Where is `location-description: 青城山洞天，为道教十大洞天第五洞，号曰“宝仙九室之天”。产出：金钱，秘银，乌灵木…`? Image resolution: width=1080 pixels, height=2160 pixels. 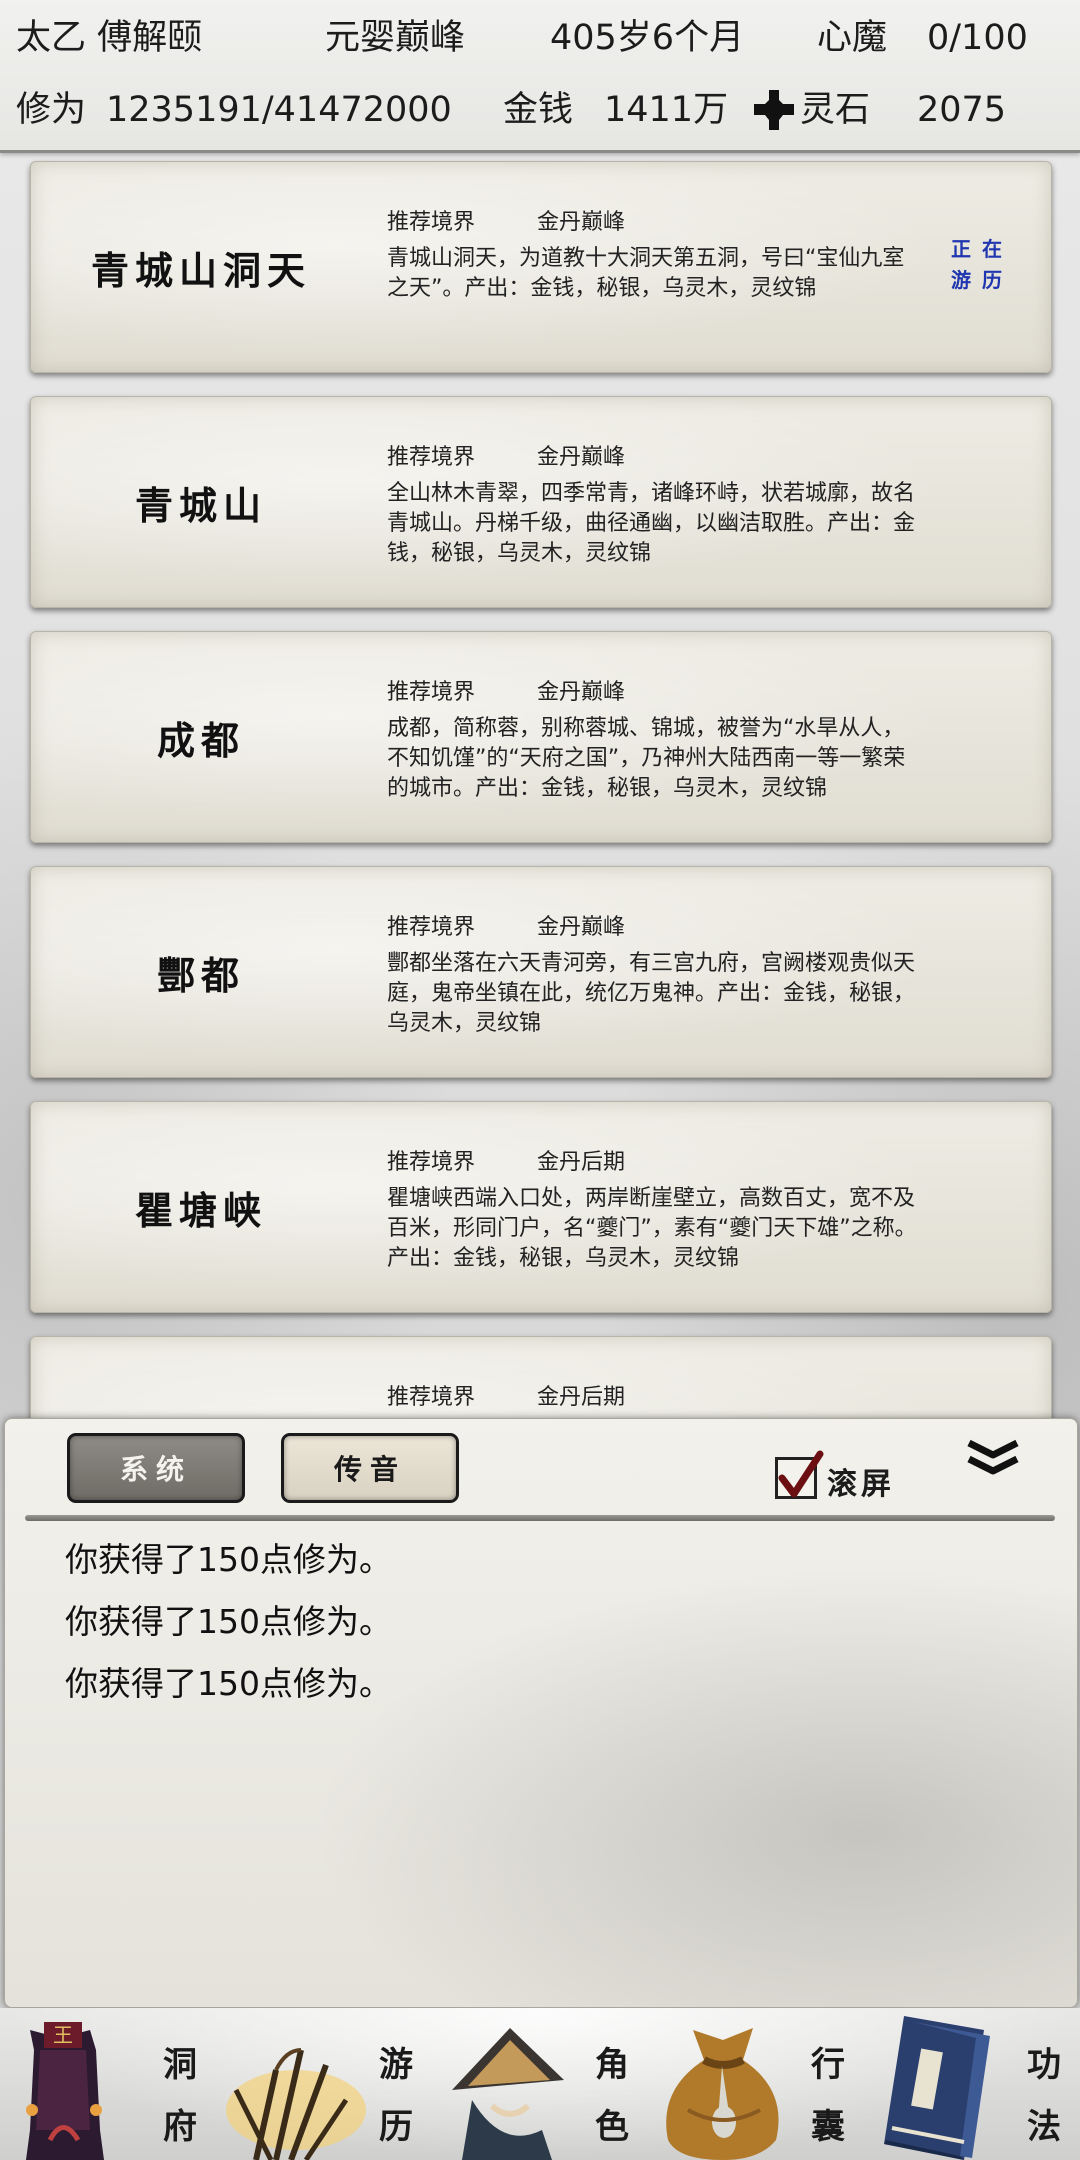 location-description: 青城山洞天，为道教十大洞天第五洞，号曰“宝仙九室之天”。产出：金钱，秘银，乌灵木… is located at coordinates (646, 273).